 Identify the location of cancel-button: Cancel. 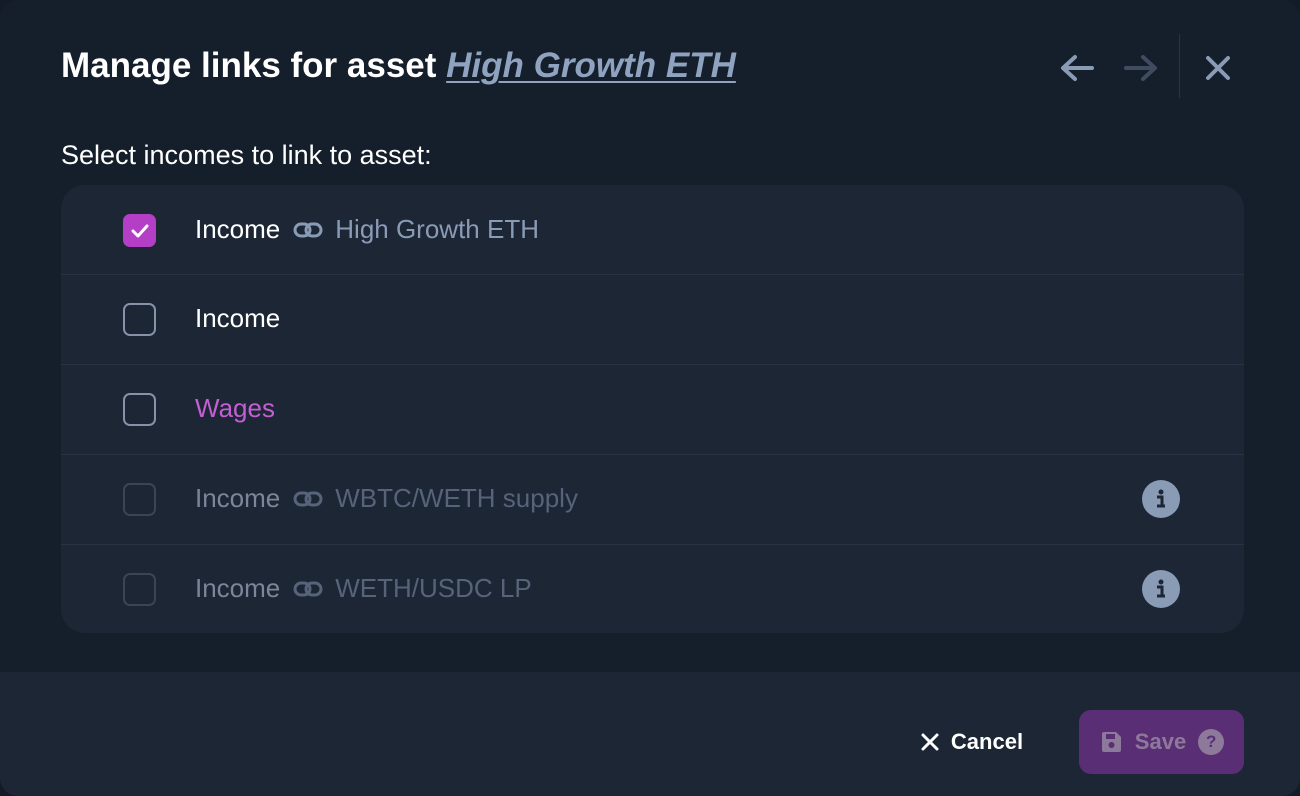
(972, 742).